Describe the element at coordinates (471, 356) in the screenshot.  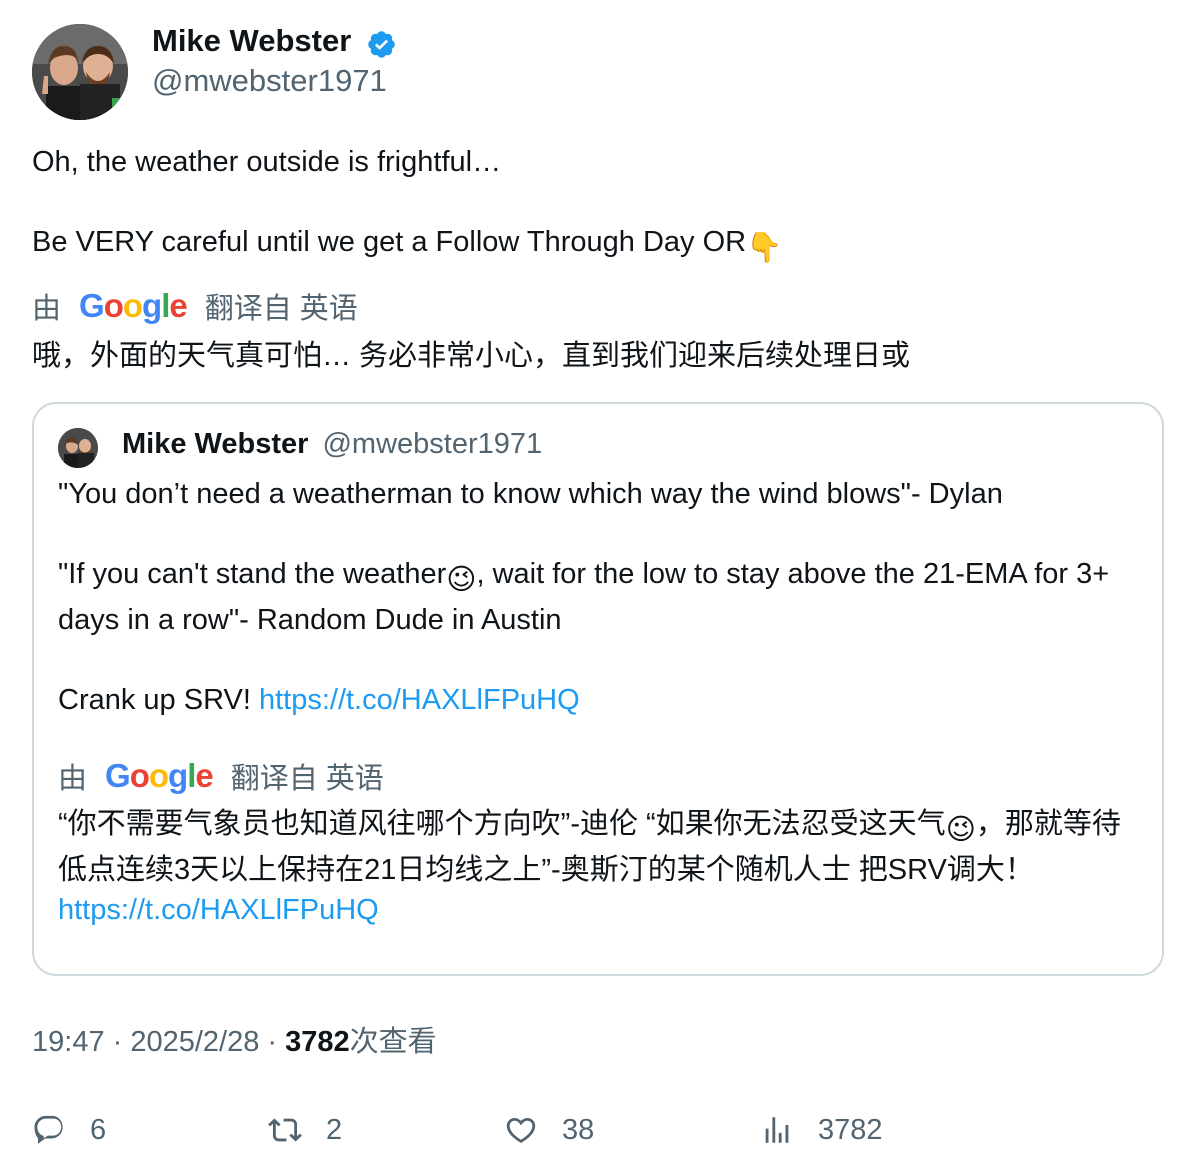
I see `tweet-translation: 哦，外面的天气真可怕… 务必非常小心，直到我们迎来后续处理日或` at that location.